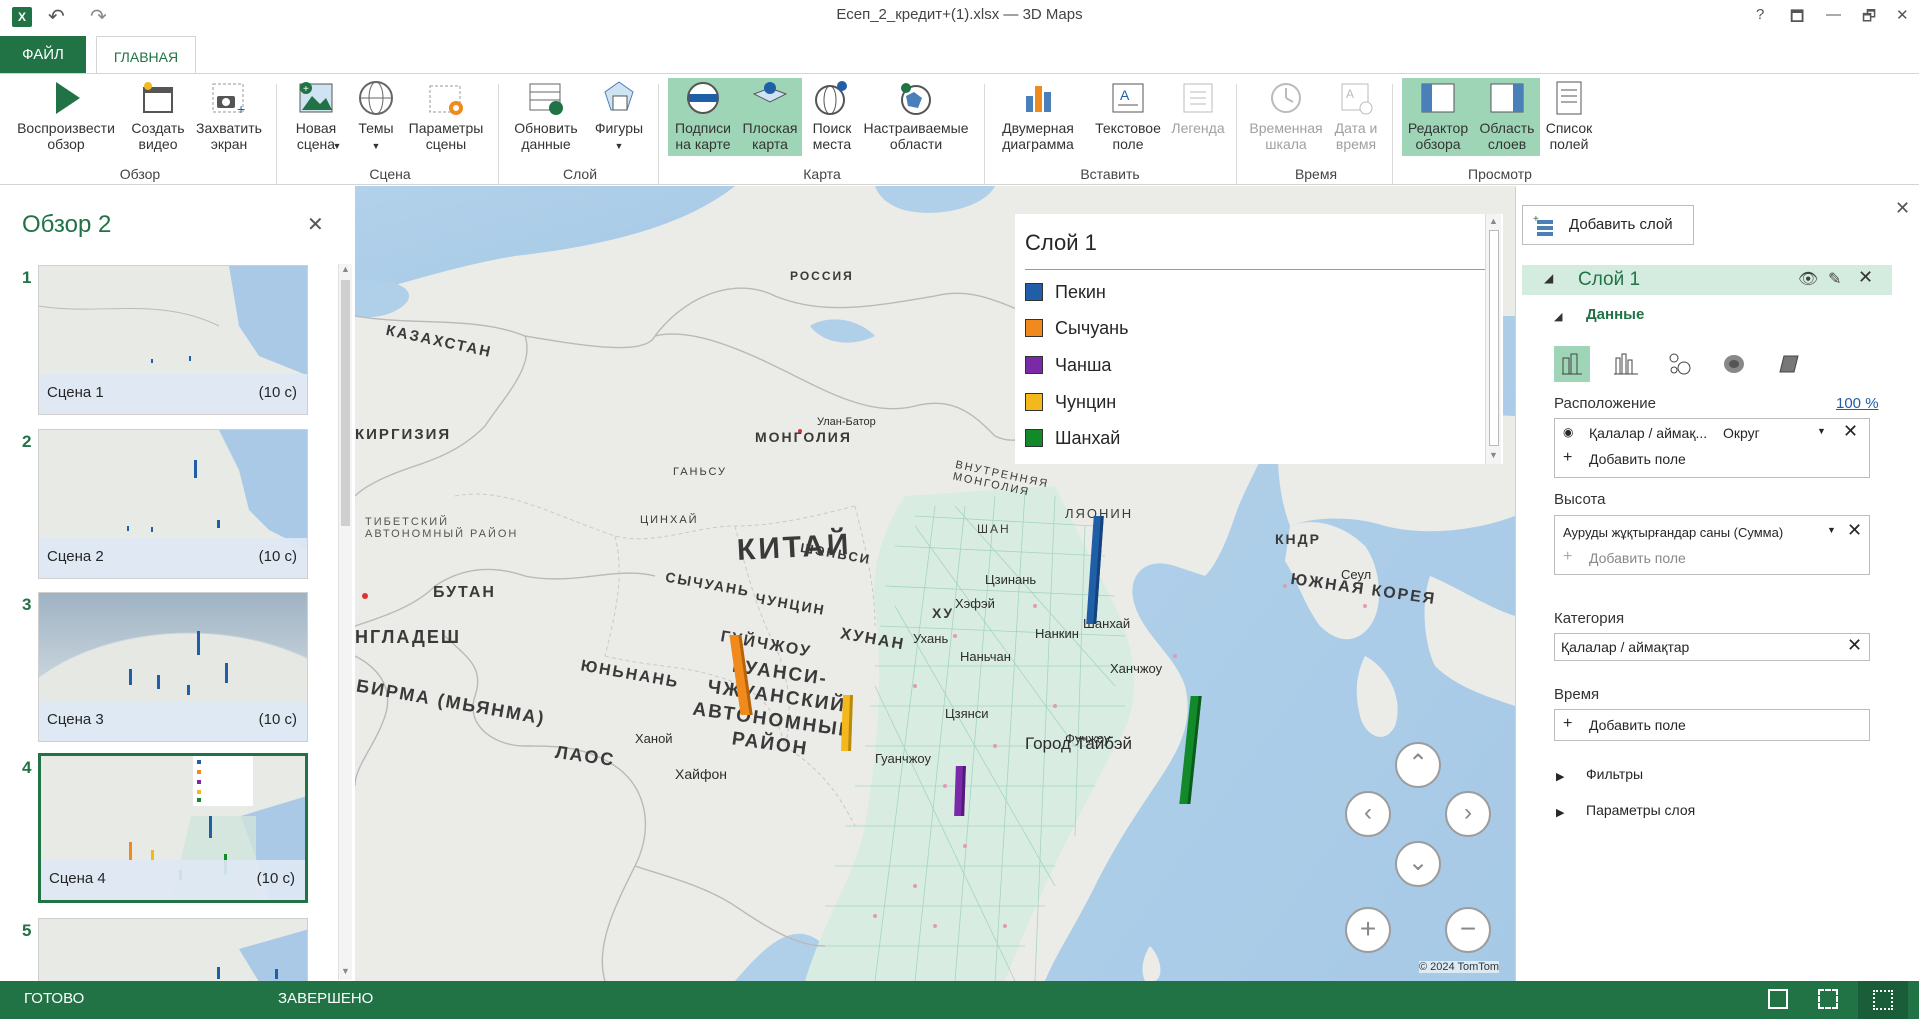 This screenshot has height=1019, width=1919. Describe the element at coordinates (546, 99) in the screenshot. I see `refresh-data-icon` at that location.